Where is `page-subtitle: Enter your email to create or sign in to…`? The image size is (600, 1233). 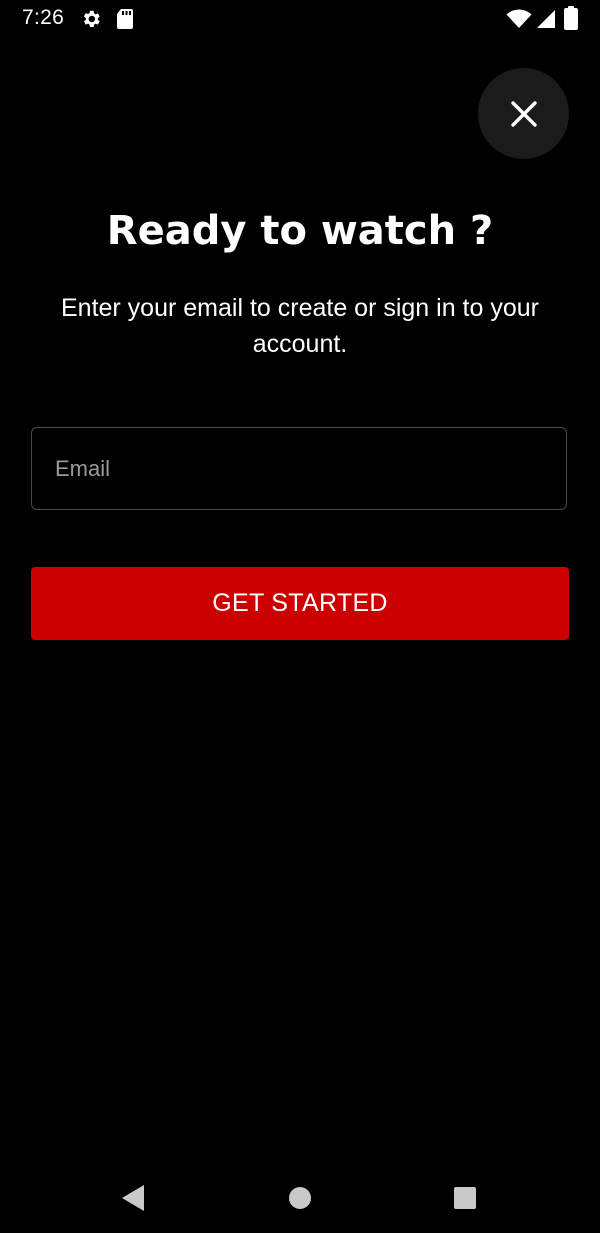 page-subtitle: Enter your email to create or sign in to… is located at coordinates (299, 326).